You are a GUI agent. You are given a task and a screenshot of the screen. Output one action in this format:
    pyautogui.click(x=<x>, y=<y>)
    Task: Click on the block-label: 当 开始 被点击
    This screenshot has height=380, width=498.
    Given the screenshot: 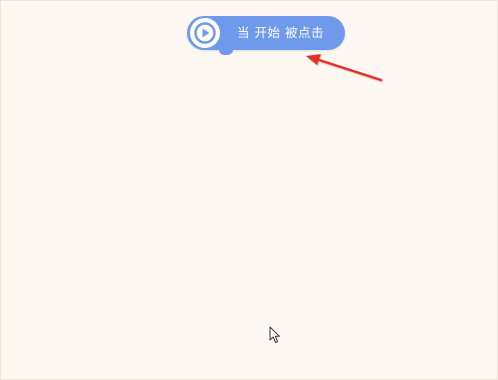 What is the action you would take?
    pyautogui.click(x=280, y=32)
    